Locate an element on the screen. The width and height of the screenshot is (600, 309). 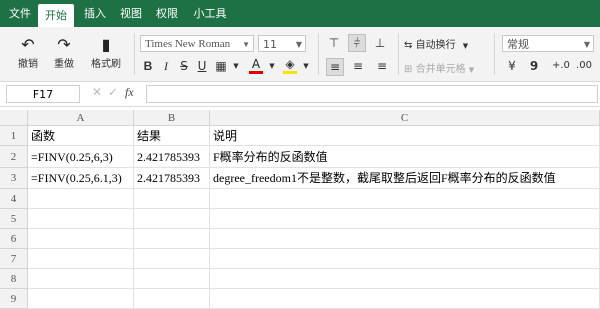
name-box: F17 is located at coordinates (43, 94).